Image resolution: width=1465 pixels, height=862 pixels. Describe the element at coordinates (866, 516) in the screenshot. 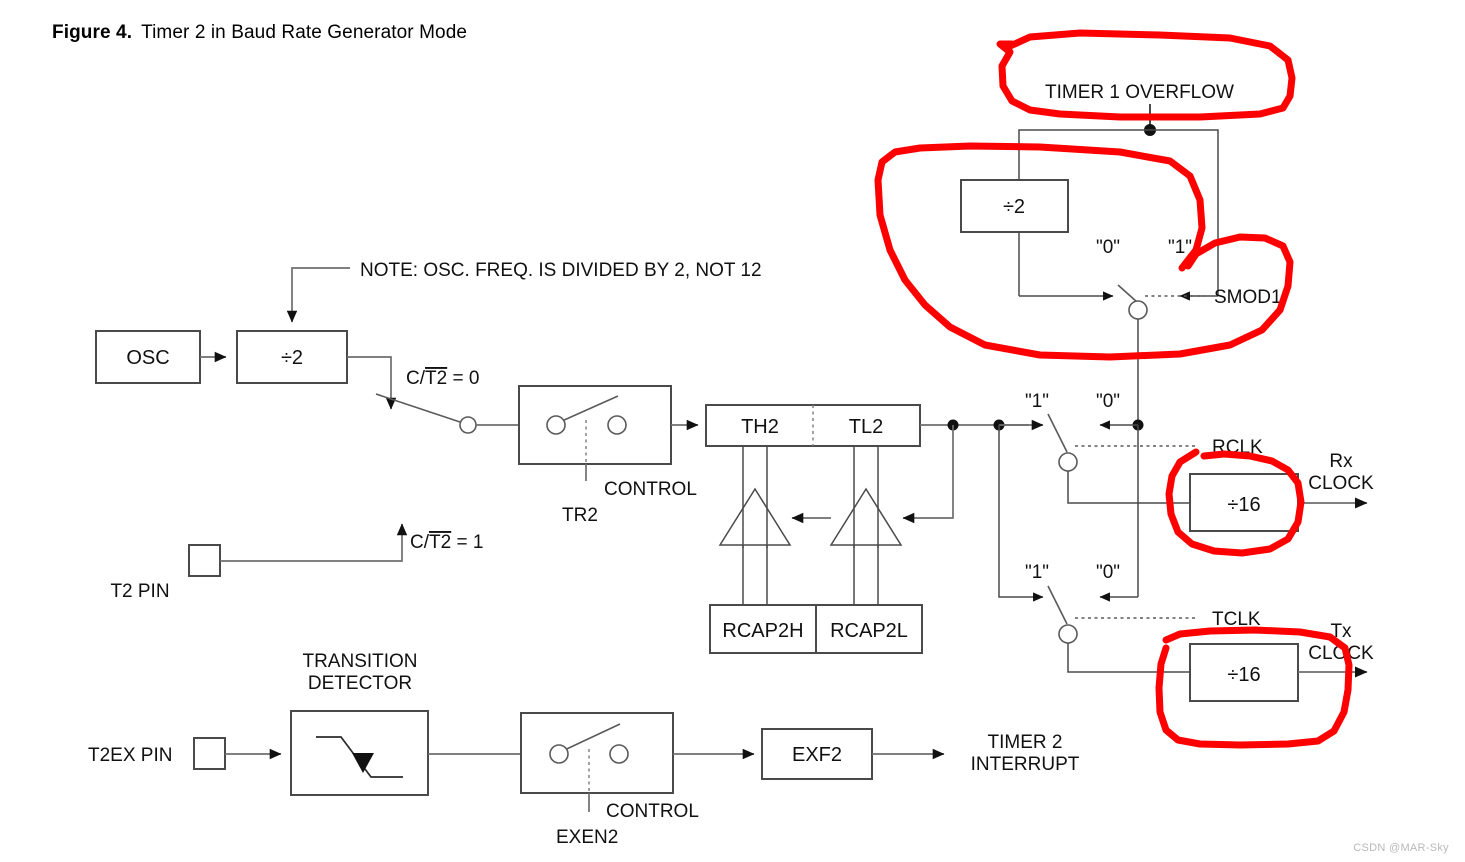

I see `tl2-reload-buffer-triangle` at that location.